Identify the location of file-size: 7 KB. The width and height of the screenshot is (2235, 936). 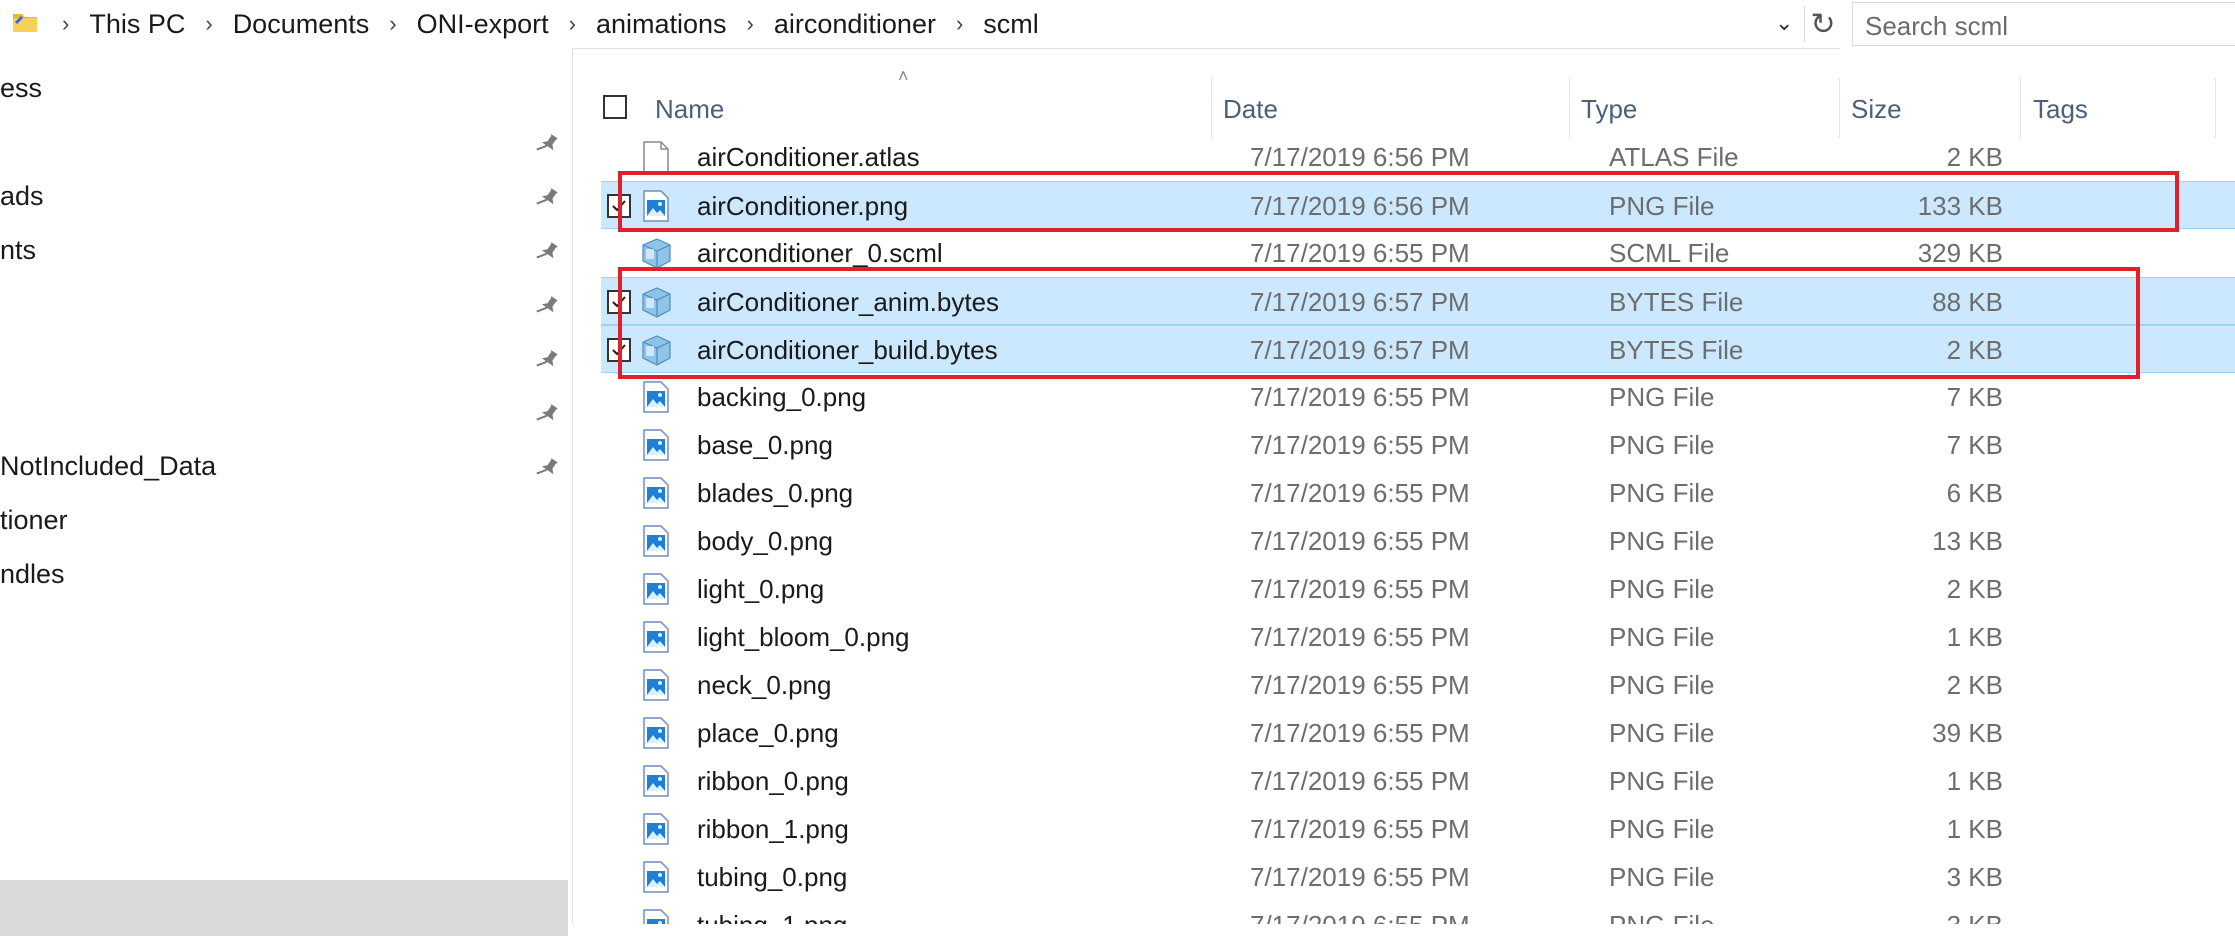
(1974, 397).